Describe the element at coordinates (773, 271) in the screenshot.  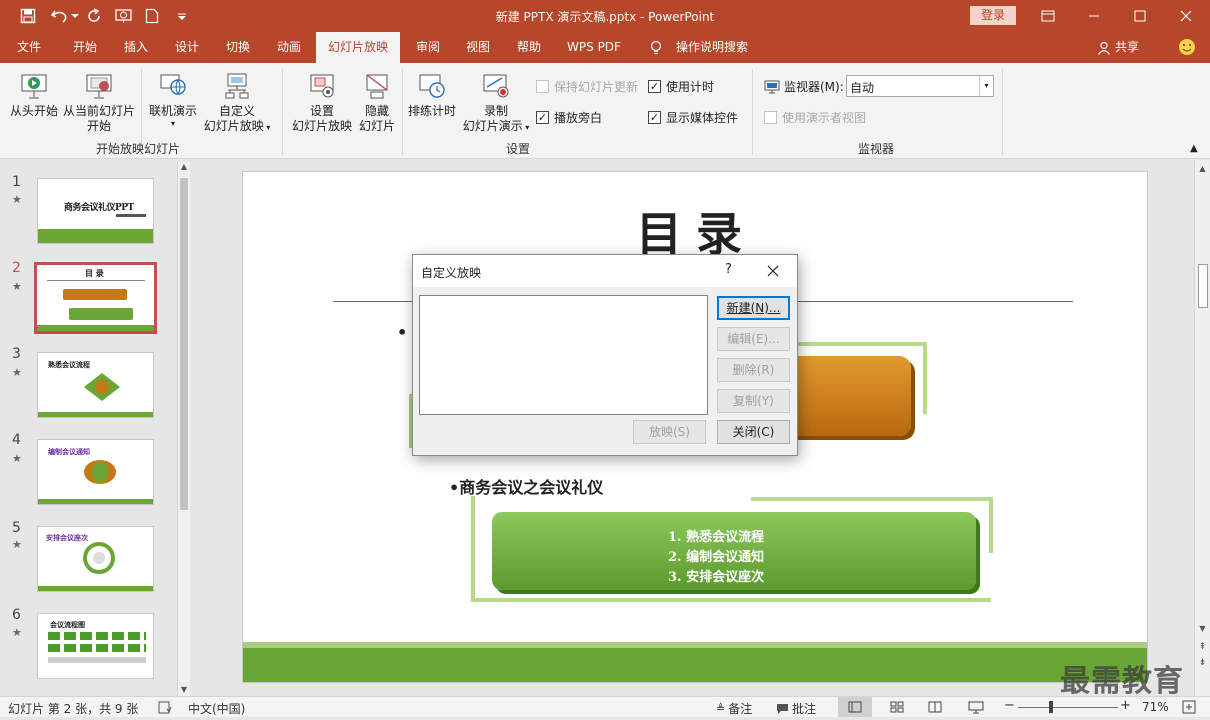
I see `dialog-close-icon` at that location.